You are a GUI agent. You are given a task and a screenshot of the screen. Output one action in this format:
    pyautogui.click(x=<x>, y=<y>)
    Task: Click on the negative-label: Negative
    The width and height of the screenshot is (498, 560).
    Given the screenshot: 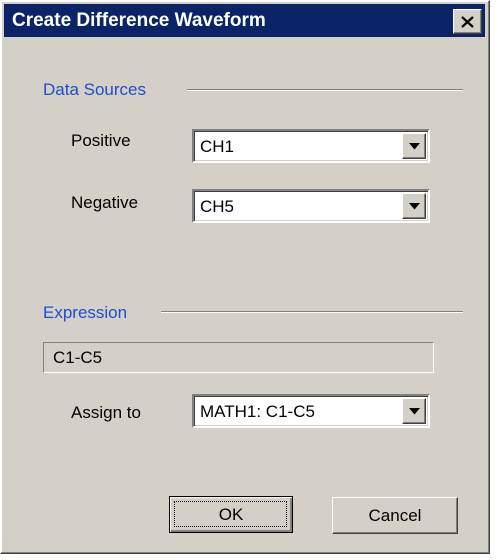 What is the action you would take?
    pyautogui.click(x=105, y=202)
    